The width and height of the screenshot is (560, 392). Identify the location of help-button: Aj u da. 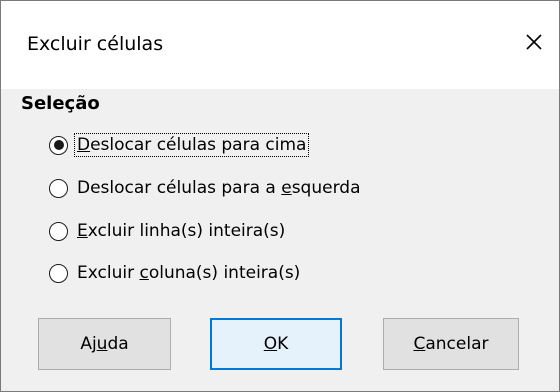
(104, 344).